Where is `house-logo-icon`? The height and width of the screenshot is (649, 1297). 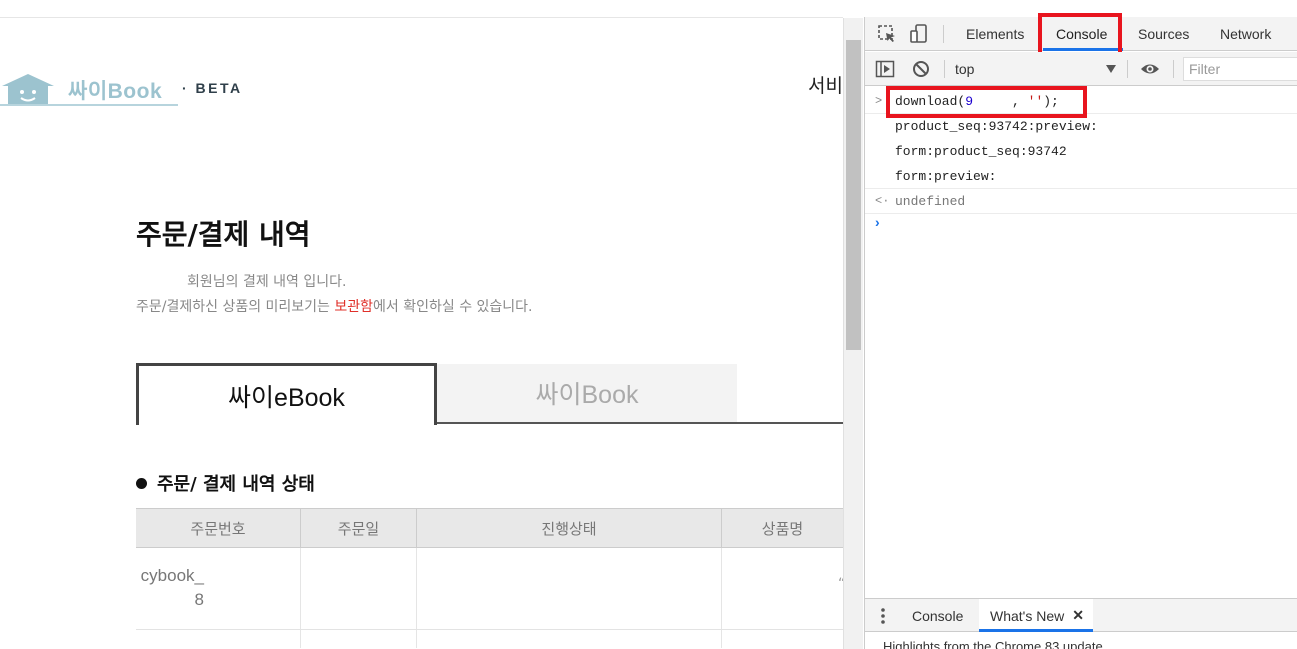 house-logo-icon is located at coordinates (28, 90).